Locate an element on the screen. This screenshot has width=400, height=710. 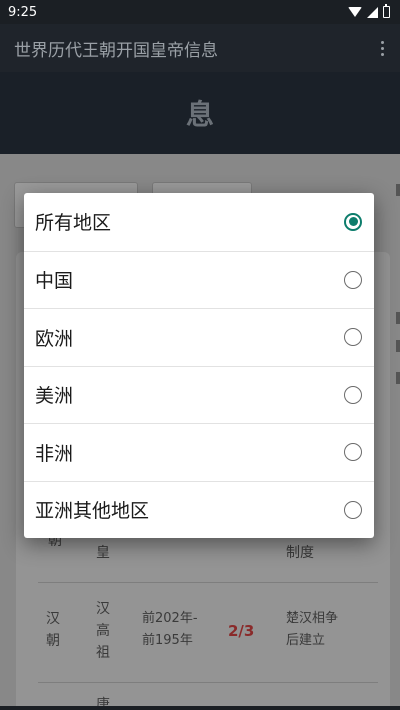
status-time: 9:25 is located at coordinates (23, 12).